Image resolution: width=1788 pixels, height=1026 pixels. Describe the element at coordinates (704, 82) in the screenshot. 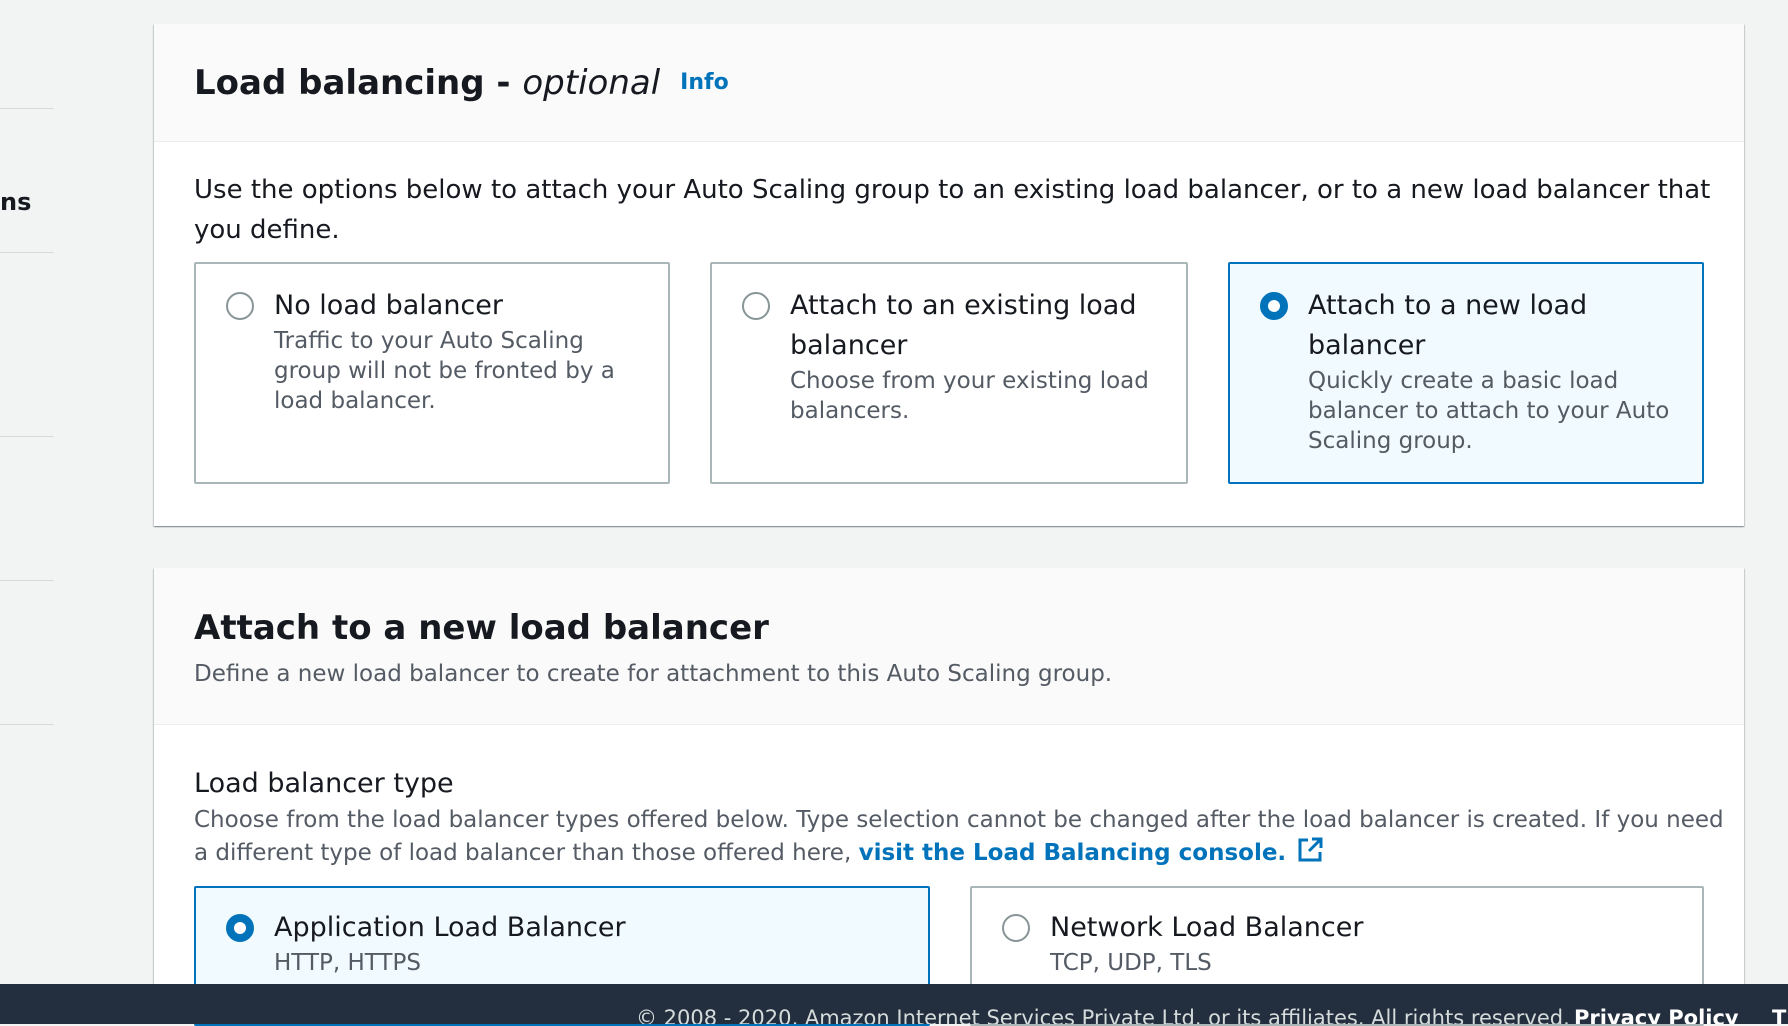

I see `info-link: Info` at that location.